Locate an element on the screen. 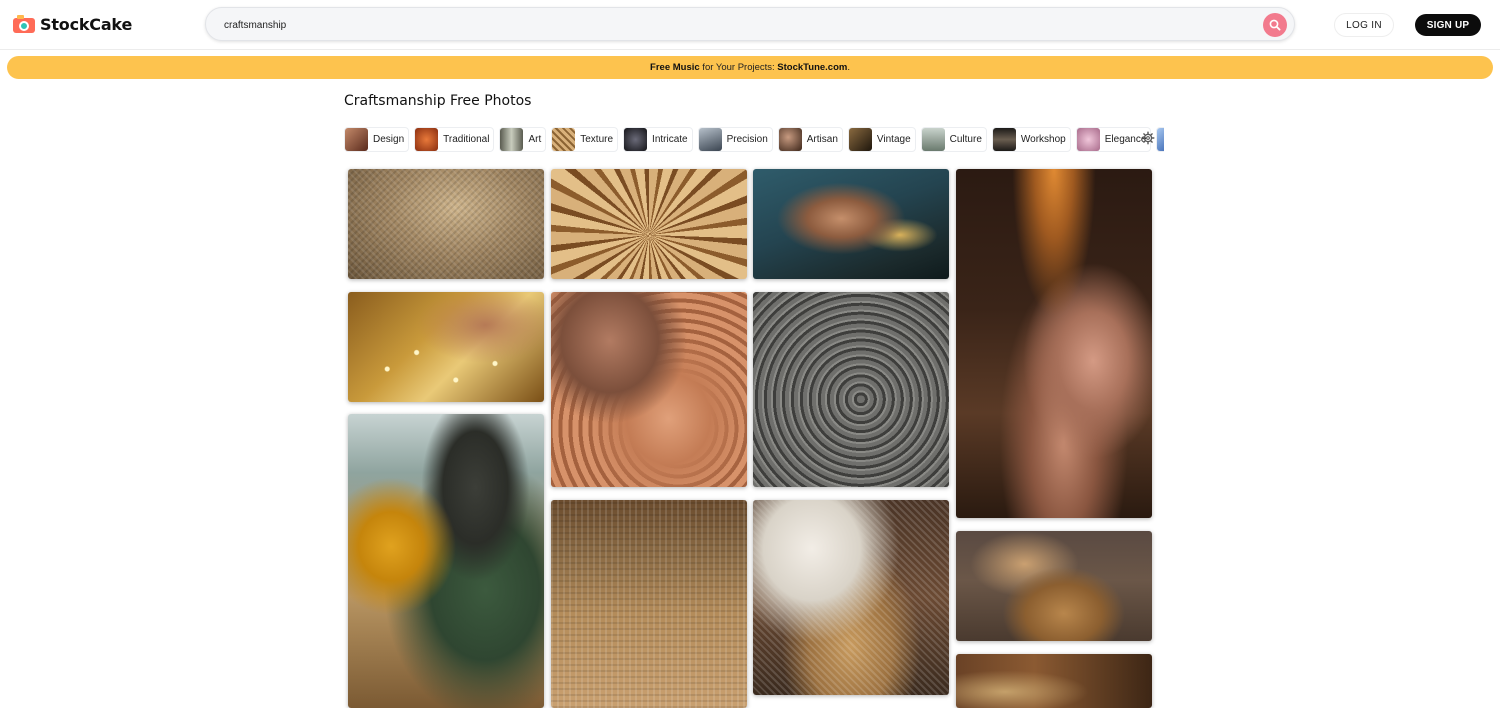 The height and width of the screenshot is (708, 1500). photo-hands-sewing is located at coordinates (851, 224).